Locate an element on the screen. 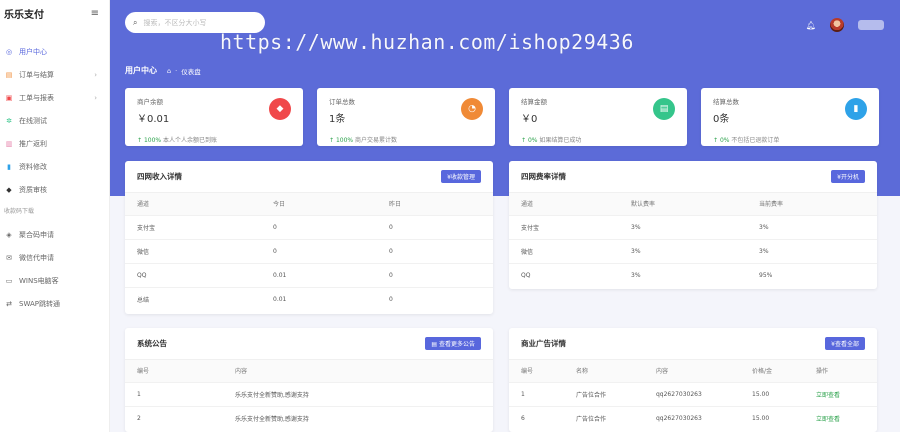 This screenshot has height=432, width=900. column-header: 通道 is located at coordinates (193, 204).